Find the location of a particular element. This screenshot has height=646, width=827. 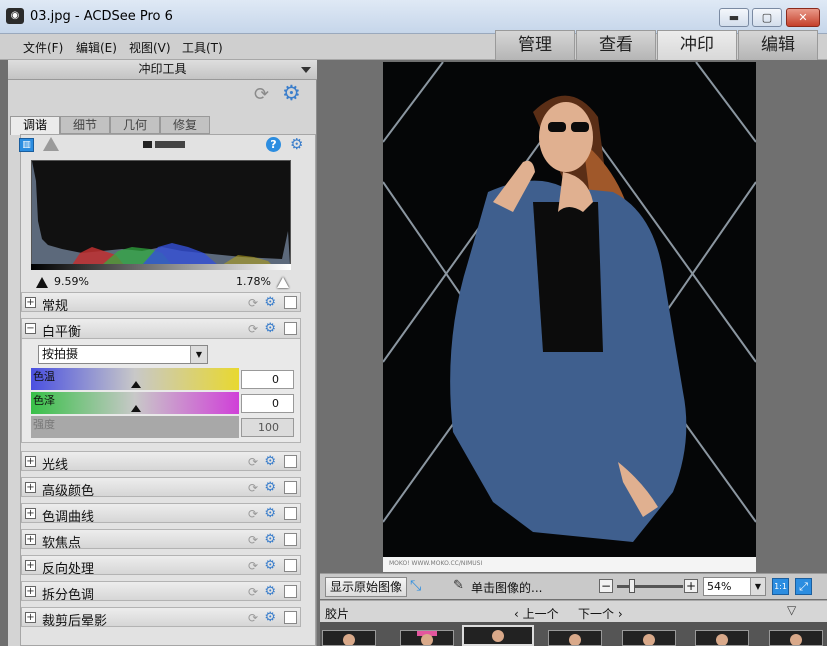

strength-bar is located at coordinates (135, 427).